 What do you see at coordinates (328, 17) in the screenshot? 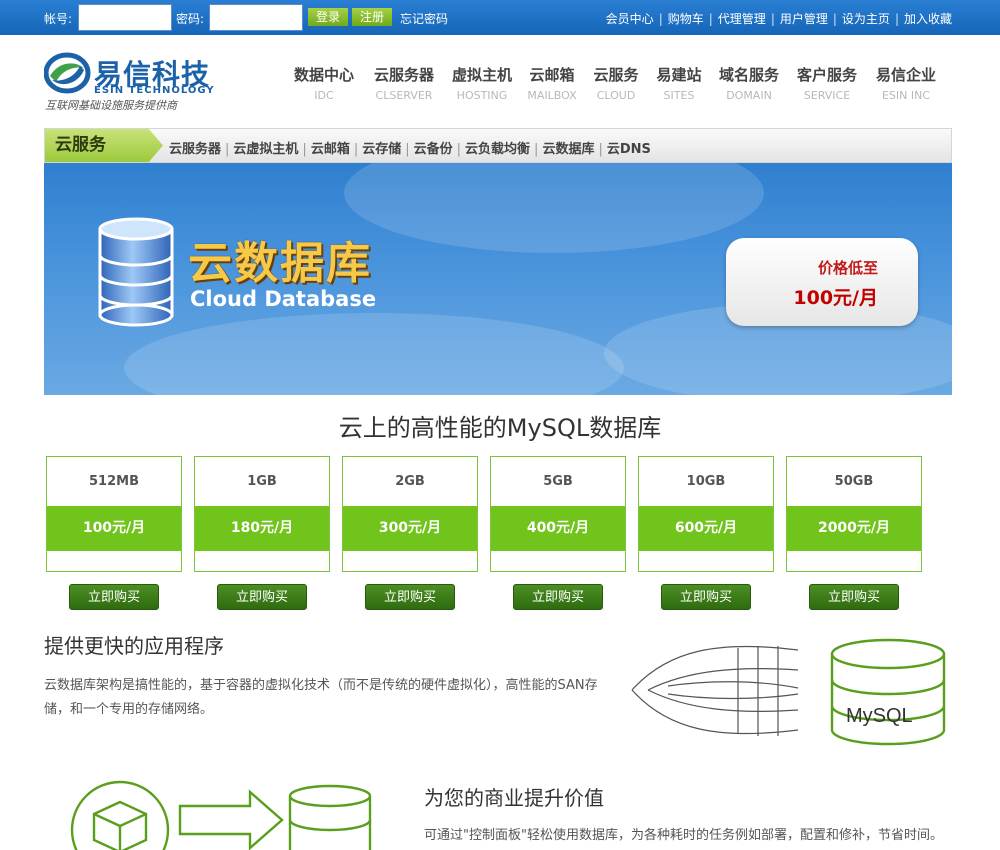
I see `login-button: 登录` at bounding box center [328, 17].